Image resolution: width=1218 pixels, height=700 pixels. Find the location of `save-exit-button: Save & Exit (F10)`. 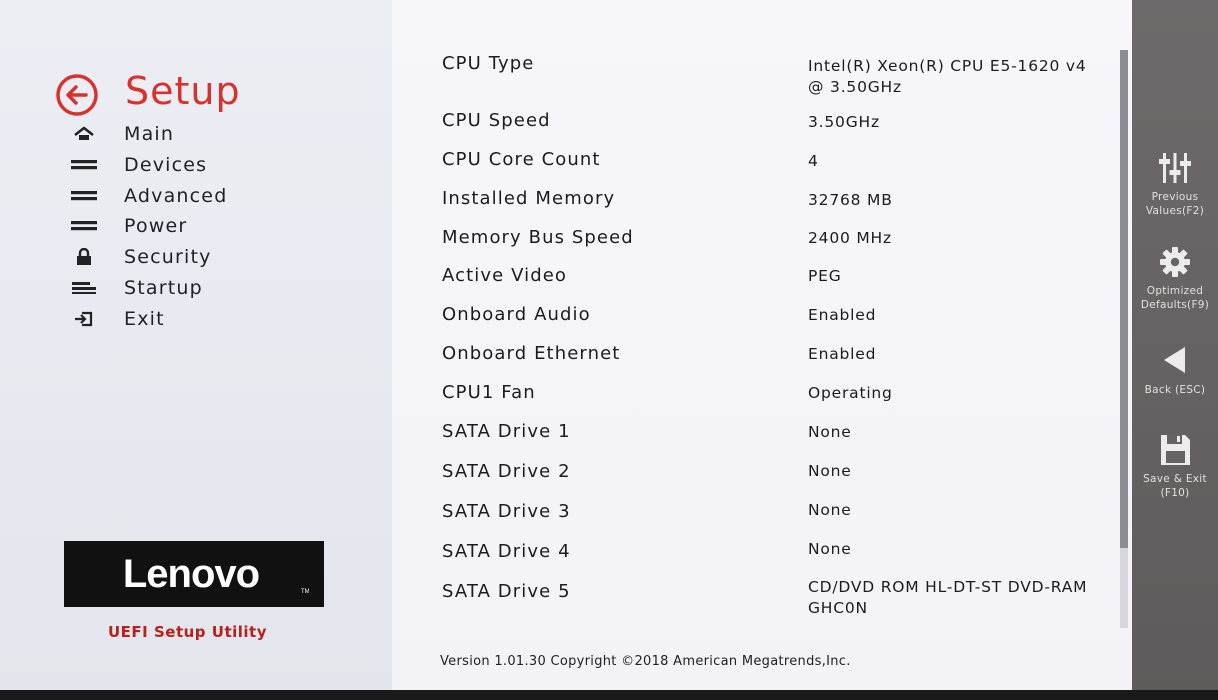

save-exit-button: Save & Exit (F10) is located at coordinates (1175, 466).